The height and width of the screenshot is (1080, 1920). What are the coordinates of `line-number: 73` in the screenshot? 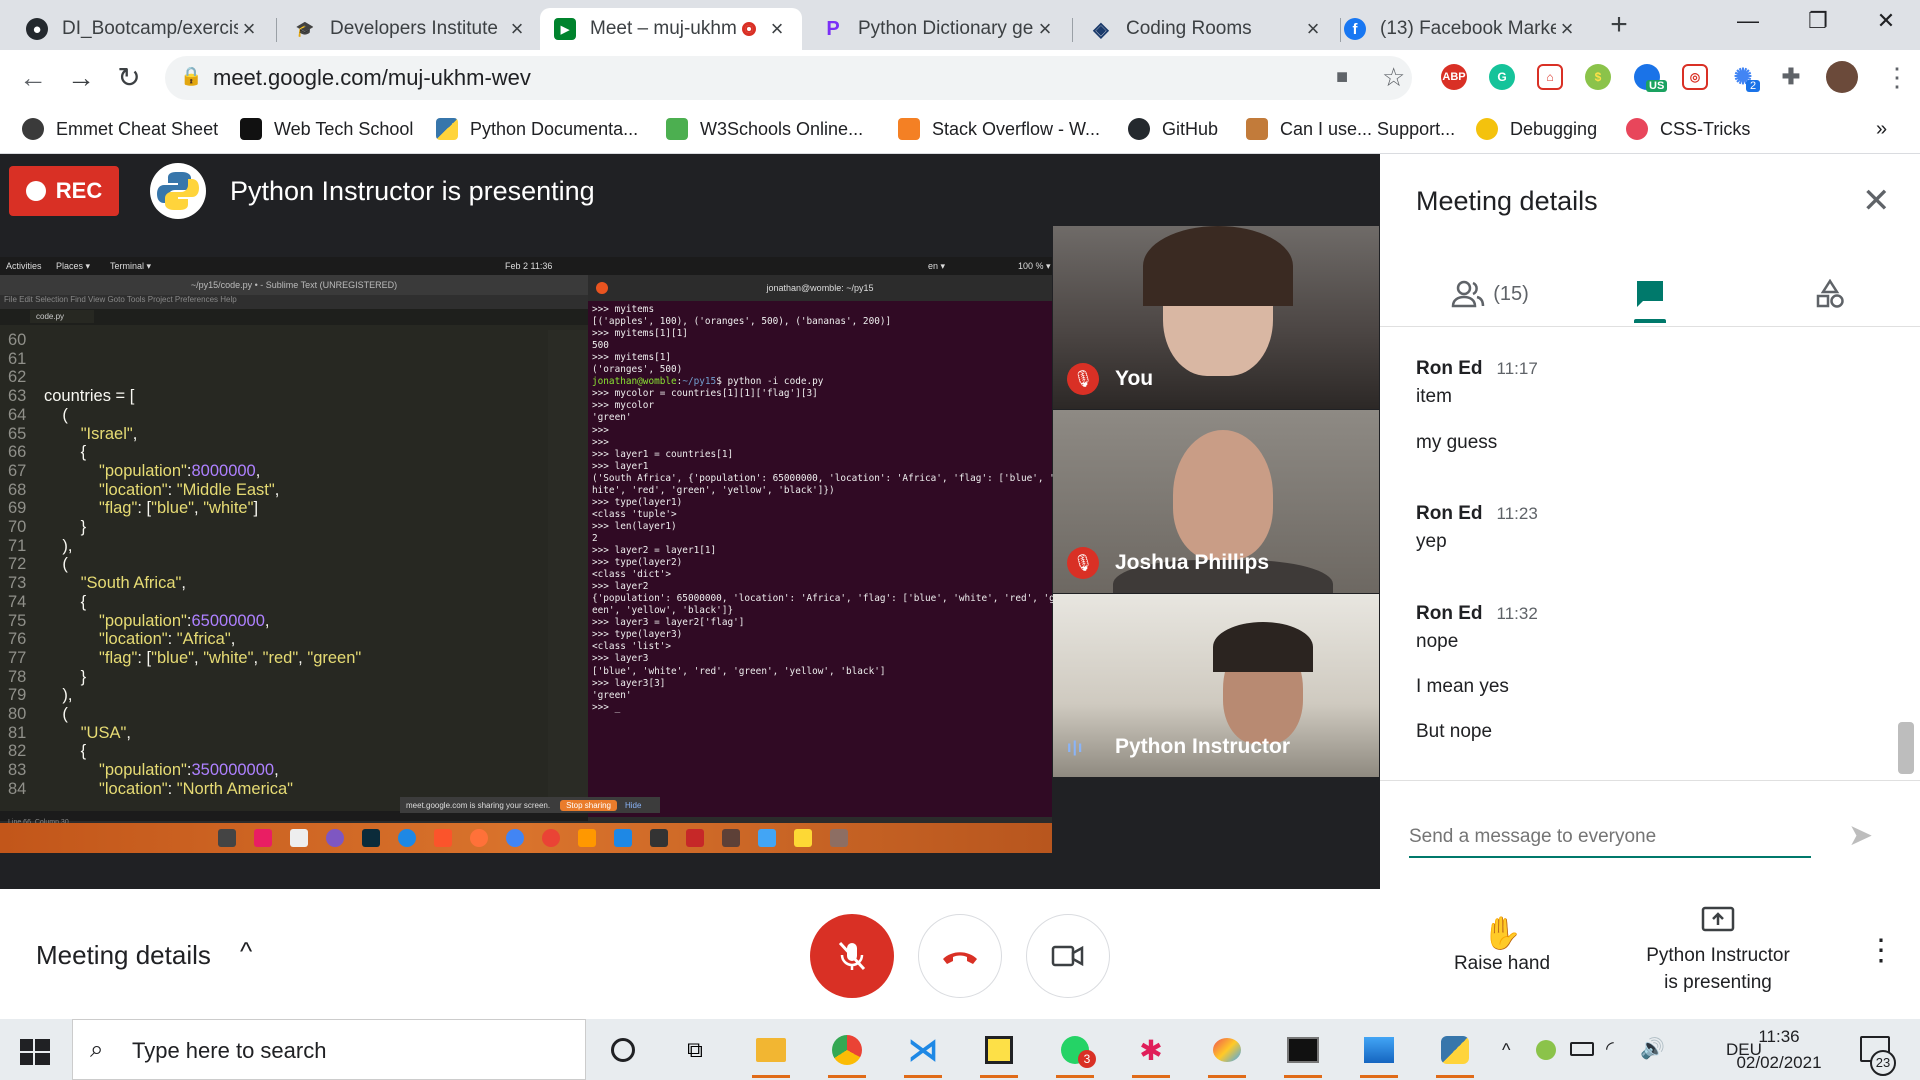 It's located at (17, 583).